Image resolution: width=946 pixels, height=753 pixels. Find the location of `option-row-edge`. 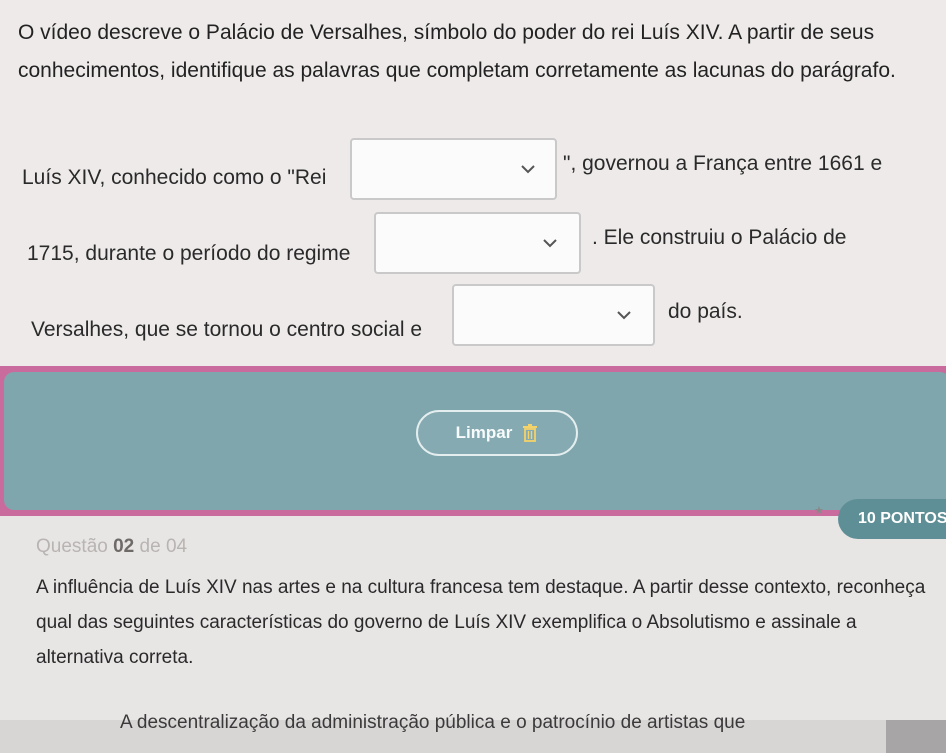

option-row-edge is located at coordinates (916, 736).